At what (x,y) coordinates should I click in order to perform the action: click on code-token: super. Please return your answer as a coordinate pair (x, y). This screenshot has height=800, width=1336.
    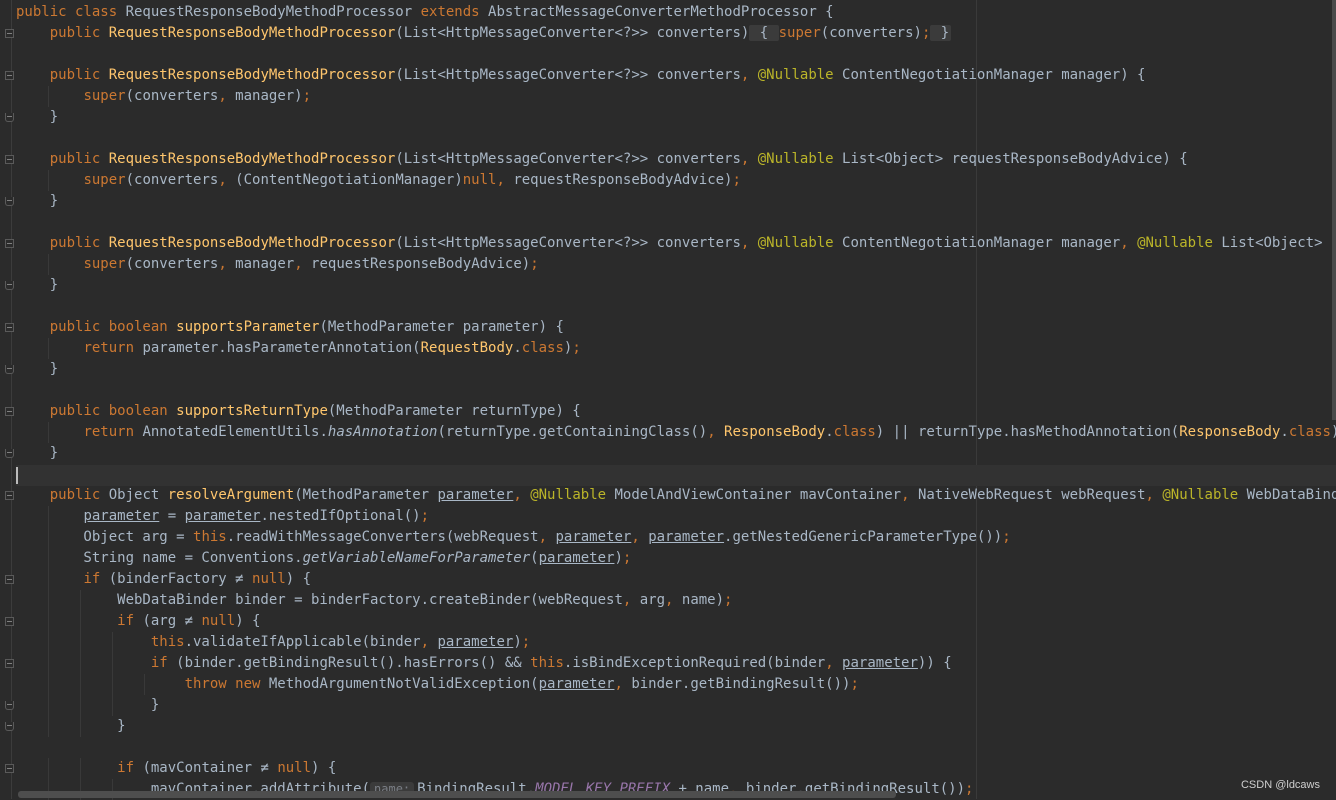
    Looking at the image, I should click on (104, 264).